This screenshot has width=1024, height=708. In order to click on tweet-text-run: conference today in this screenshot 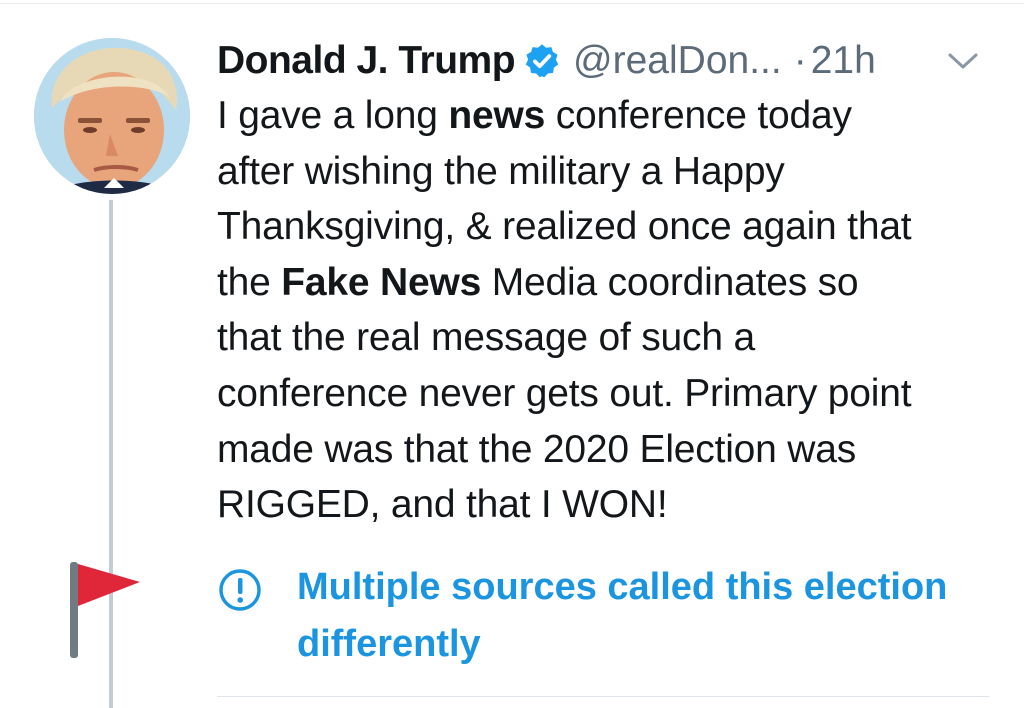, I will do `click(698, 115)`.